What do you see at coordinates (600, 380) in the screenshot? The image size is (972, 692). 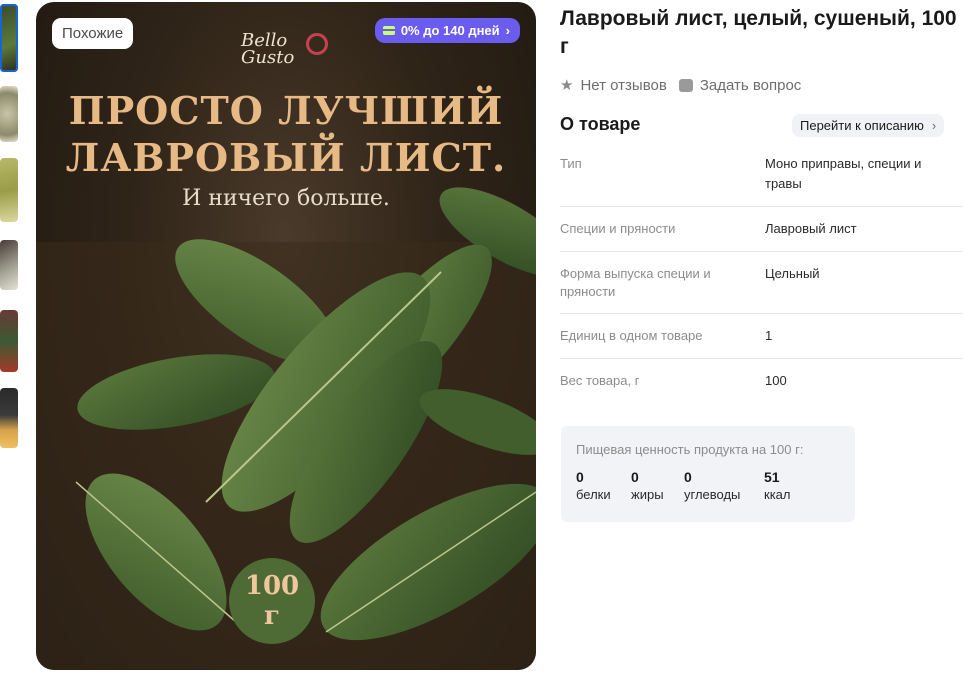 I see `spec-key: Вес товара, г` at bounding box center [600, 380].